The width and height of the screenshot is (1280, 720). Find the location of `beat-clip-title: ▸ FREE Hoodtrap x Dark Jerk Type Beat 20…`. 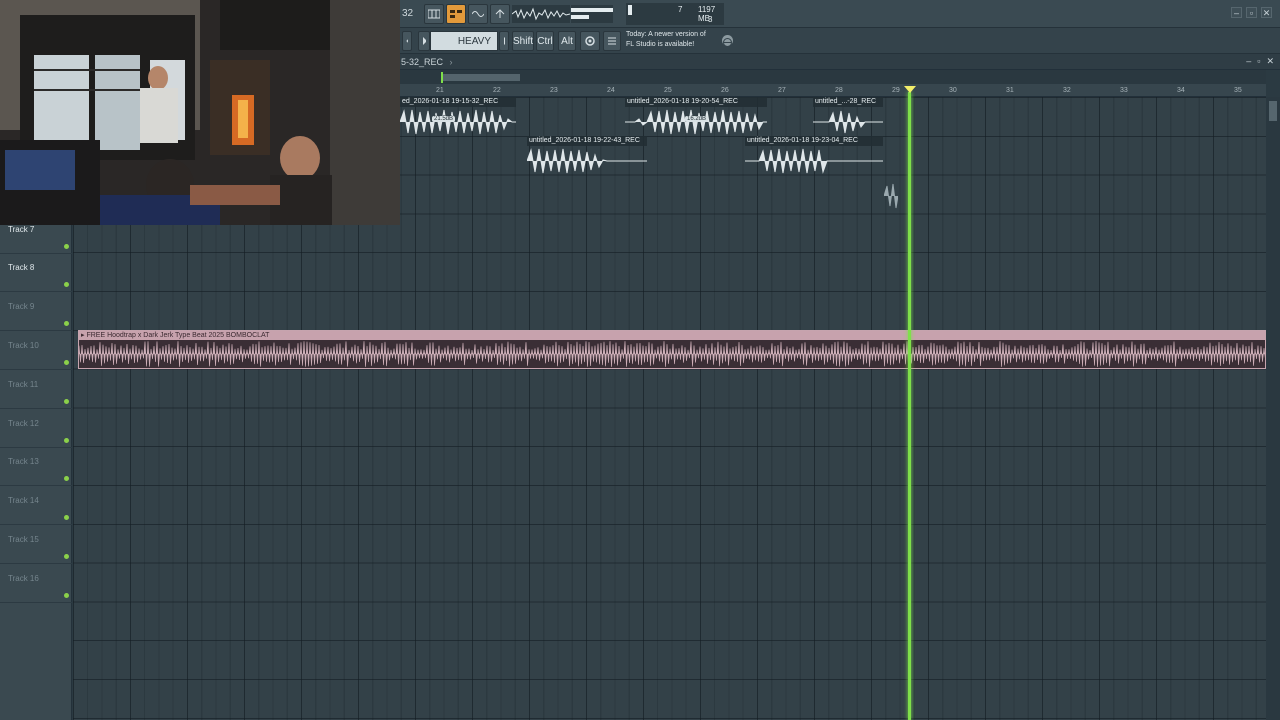

beat-clip-title: ▸ FREE Hoodtrap x Dark Jerk Type Beat 20… is located at coordinates (672, 335).